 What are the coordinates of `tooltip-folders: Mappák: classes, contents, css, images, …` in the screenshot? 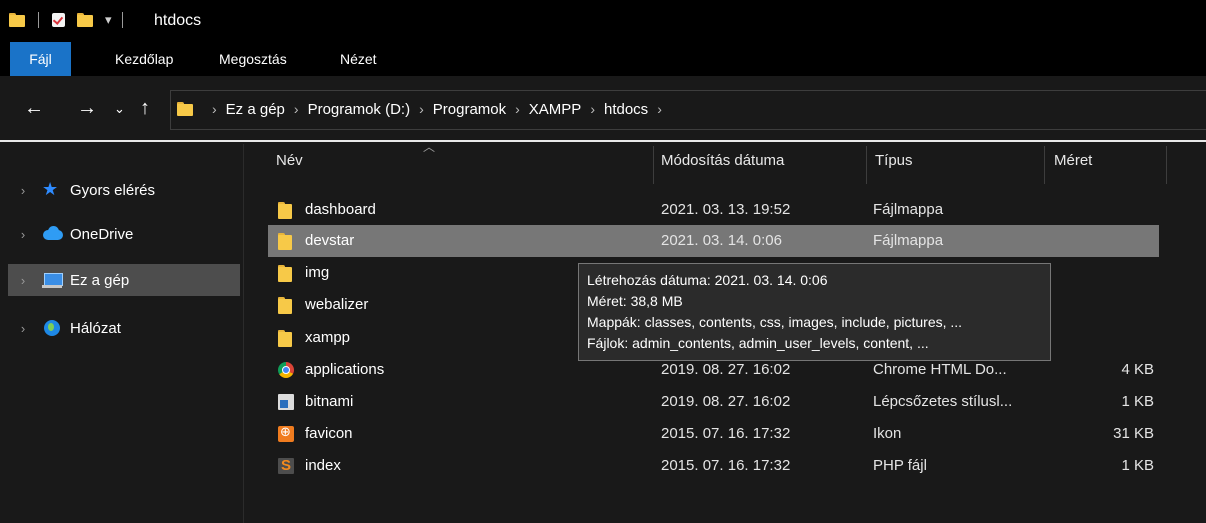 It's located at (775, 322).